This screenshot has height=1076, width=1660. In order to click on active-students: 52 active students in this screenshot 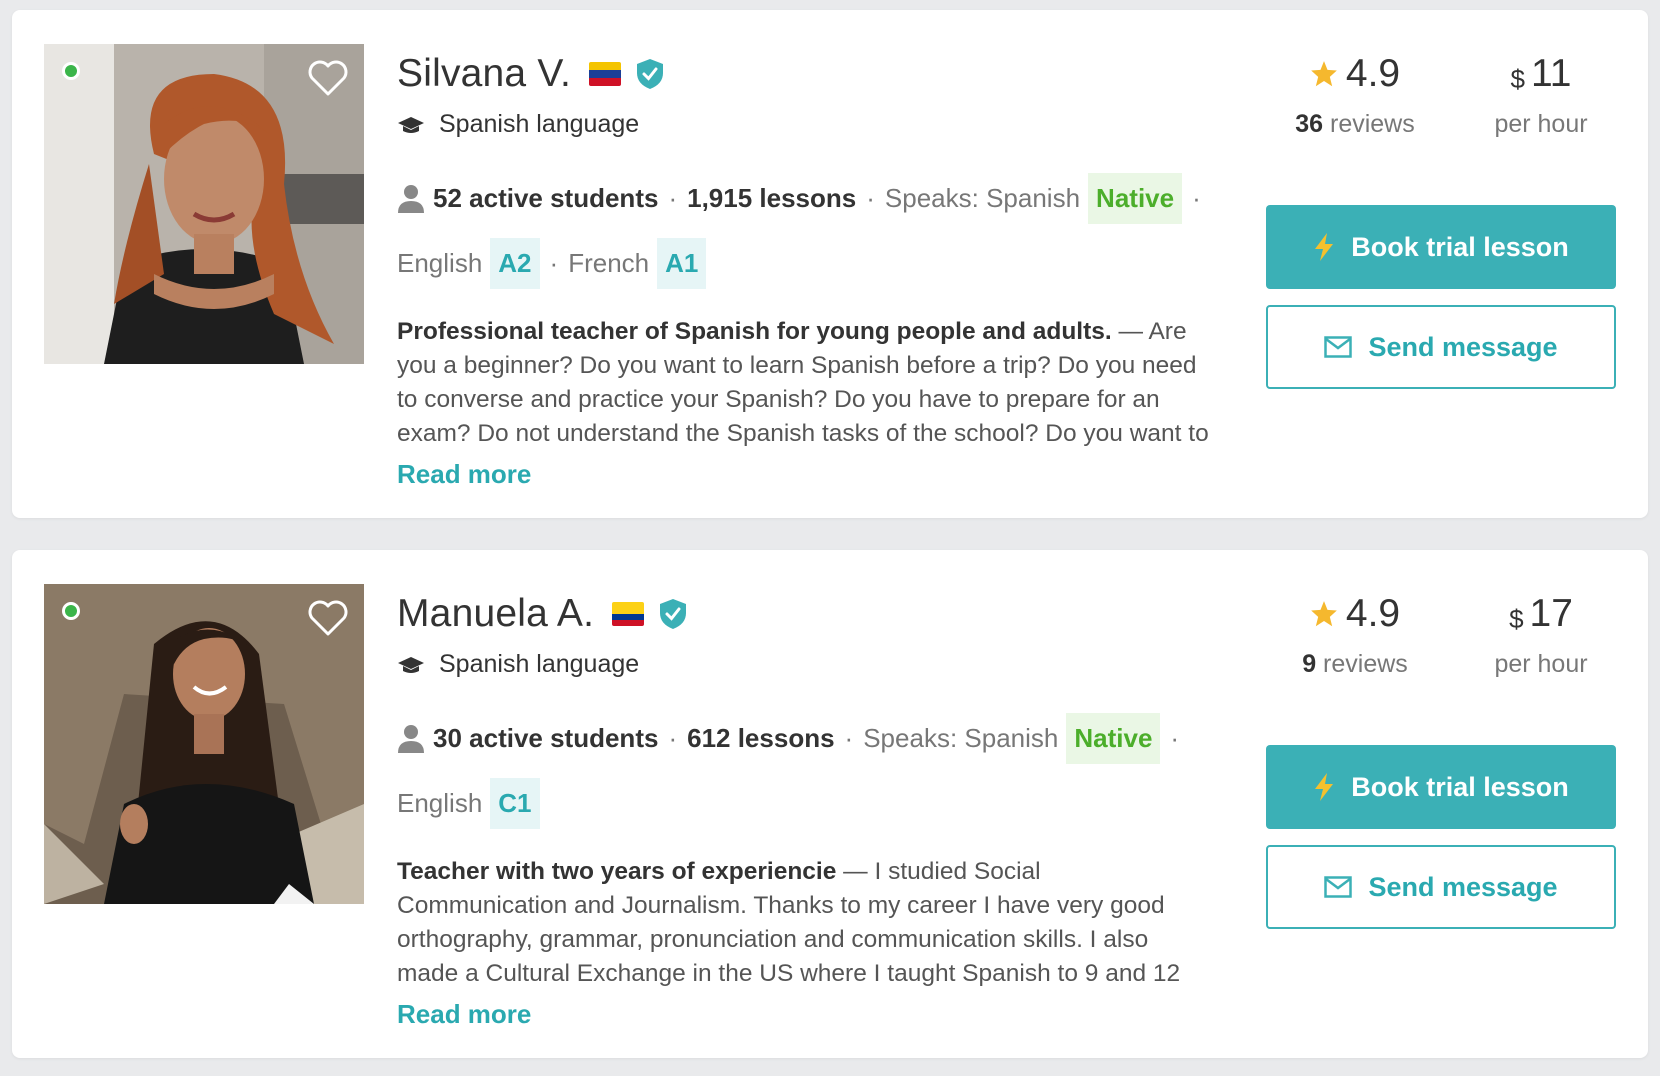, I will do `click(546, 198)`.